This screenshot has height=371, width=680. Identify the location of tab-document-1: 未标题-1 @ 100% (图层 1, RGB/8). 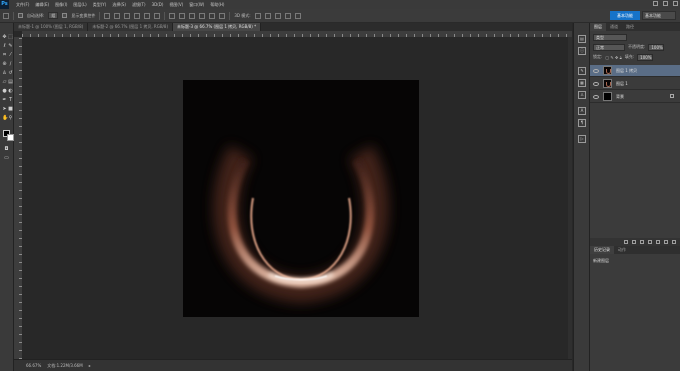
(51, 27).